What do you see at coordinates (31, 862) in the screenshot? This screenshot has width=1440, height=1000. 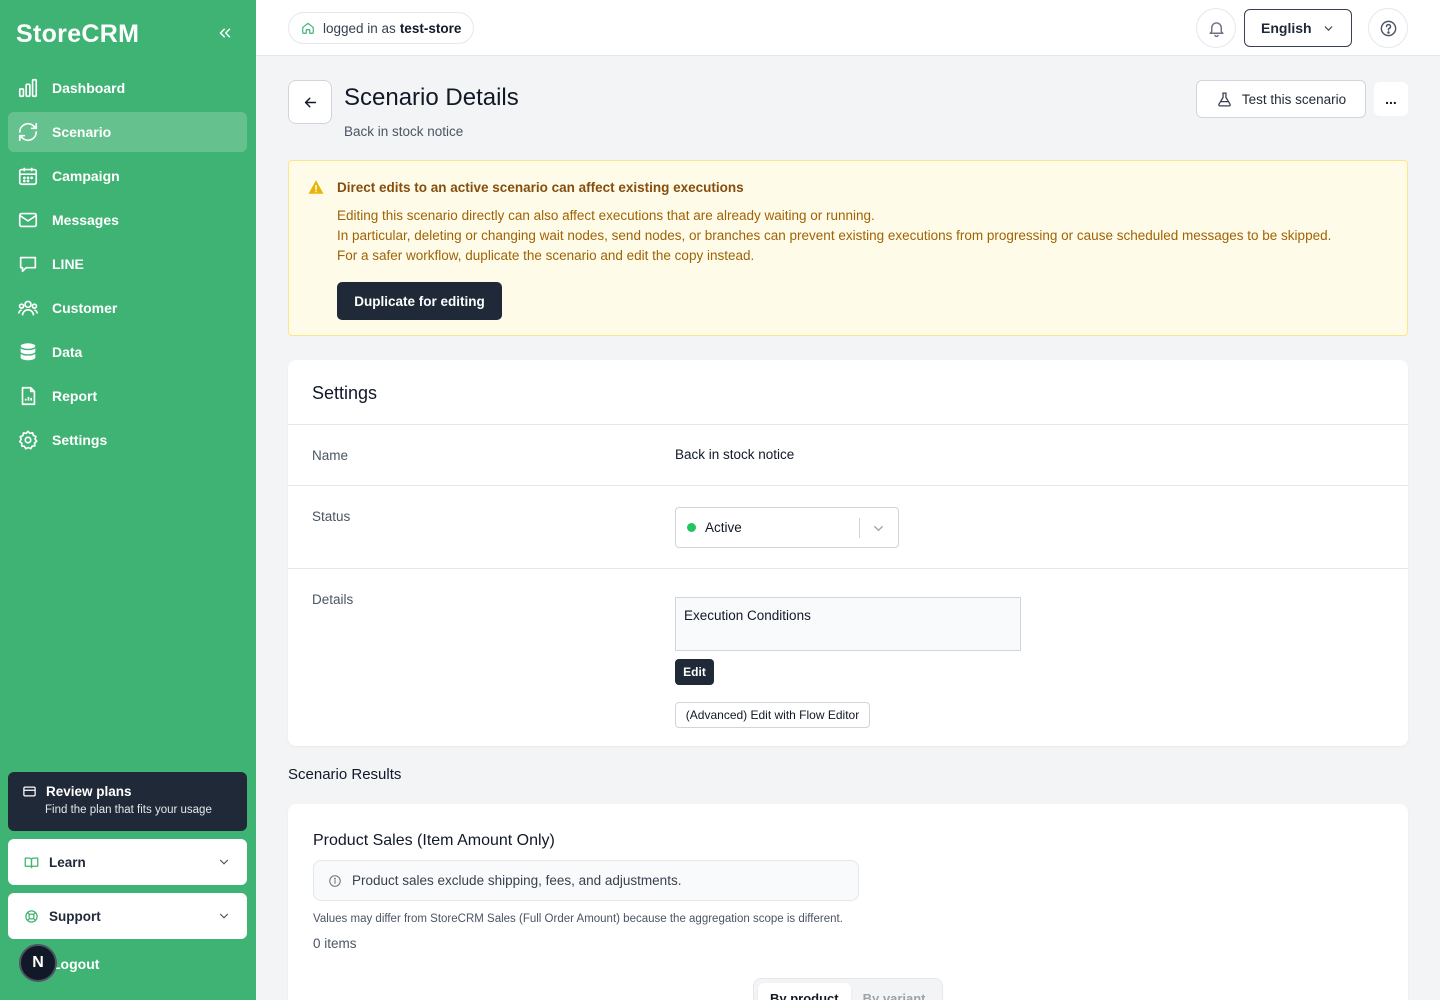 I see `book-icon` at bounding box center [31, 862].